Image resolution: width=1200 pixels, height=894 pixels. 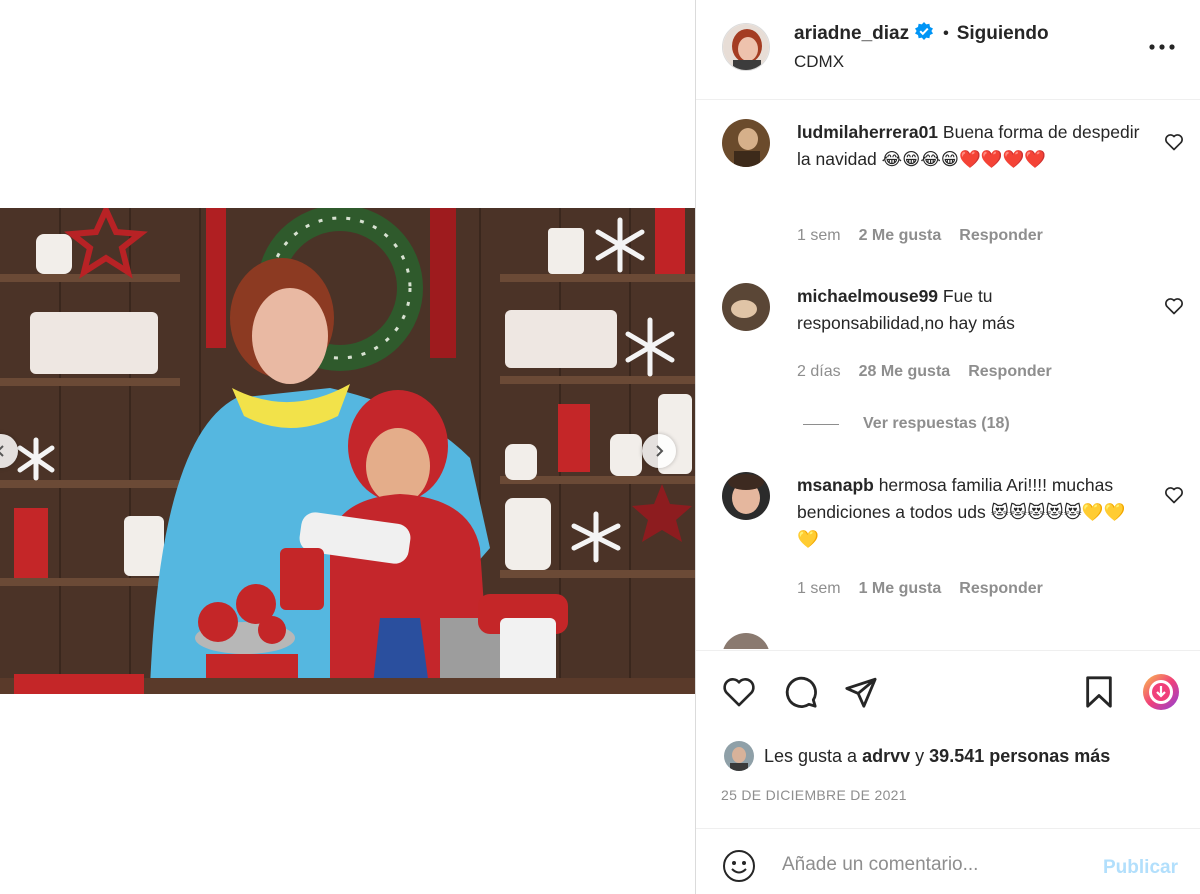 I want to click on comment-meta: 1 sem 1 Me gusta Responder, so click(x=920, y=589).